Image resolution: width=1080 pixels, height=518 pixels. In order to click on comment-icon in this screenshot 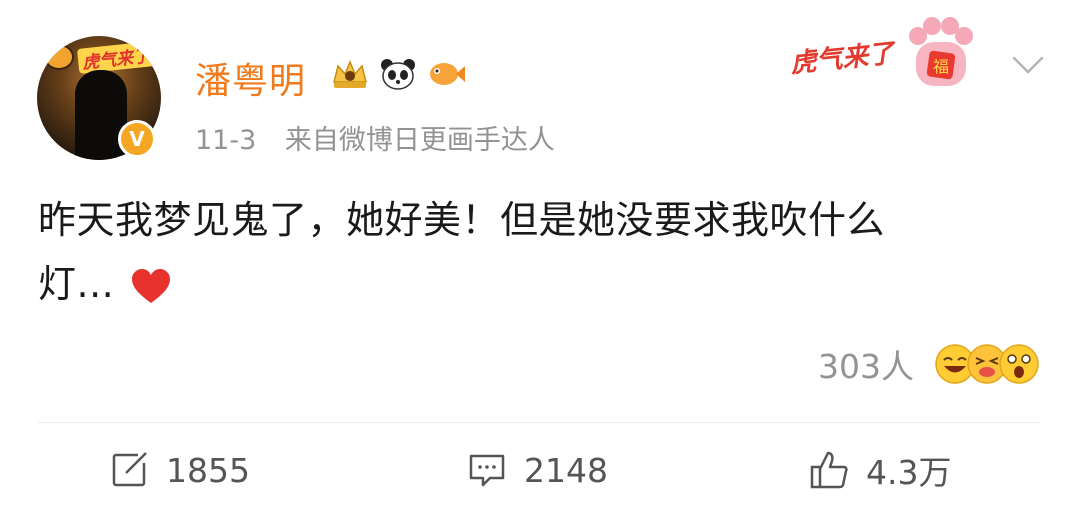, I will do `click(487, 470)`.